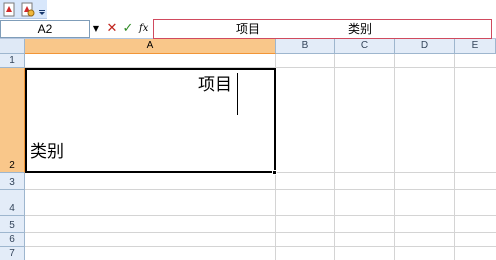  I want to click on row-header-1: 1, so click(12, 61).